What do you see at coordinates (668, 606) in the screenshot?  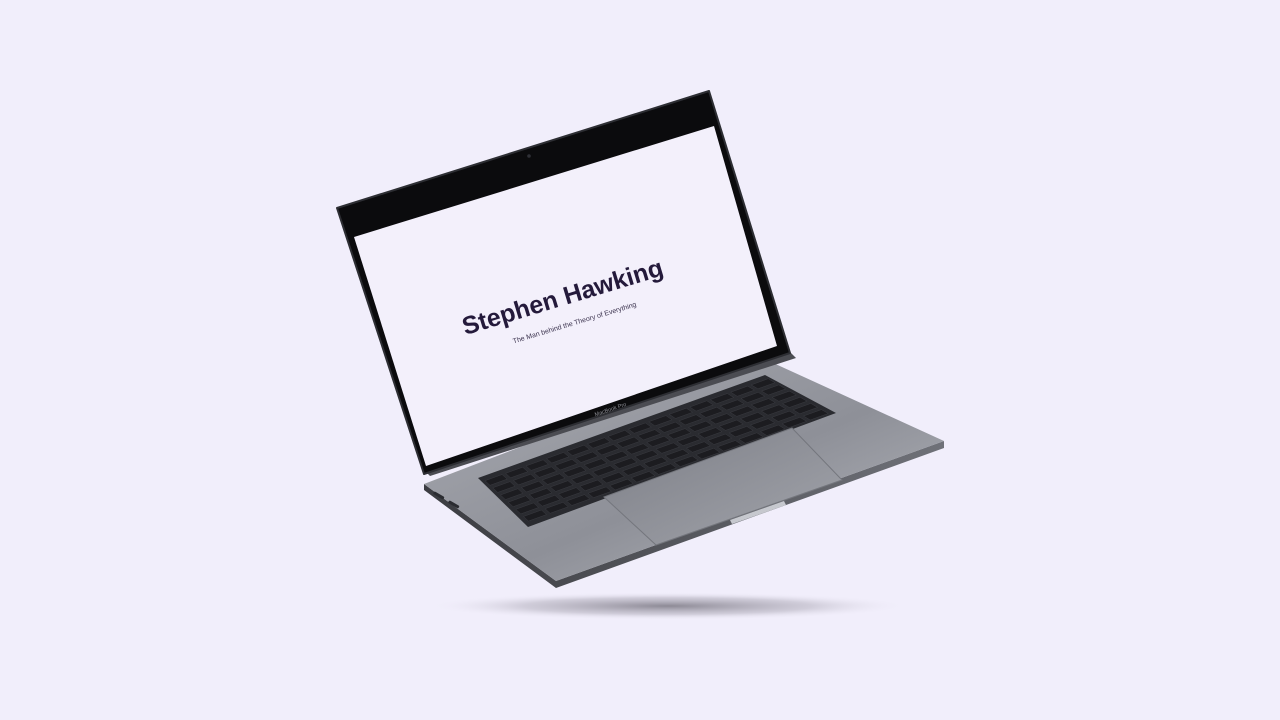 I see `floor-shadow` at bounding box center [668, 606].